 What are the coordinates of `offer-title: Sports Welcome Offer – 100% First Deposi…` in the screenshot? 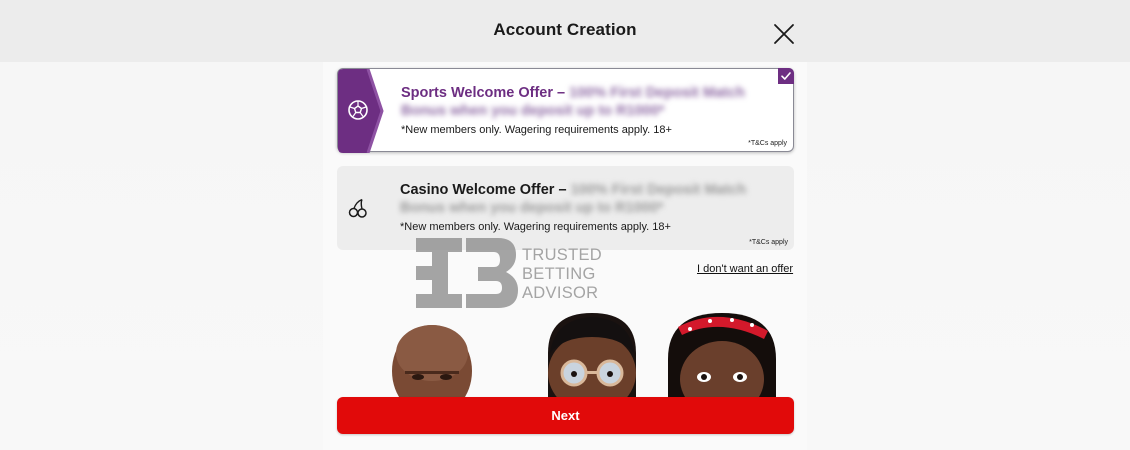 It's located at (591, 102).